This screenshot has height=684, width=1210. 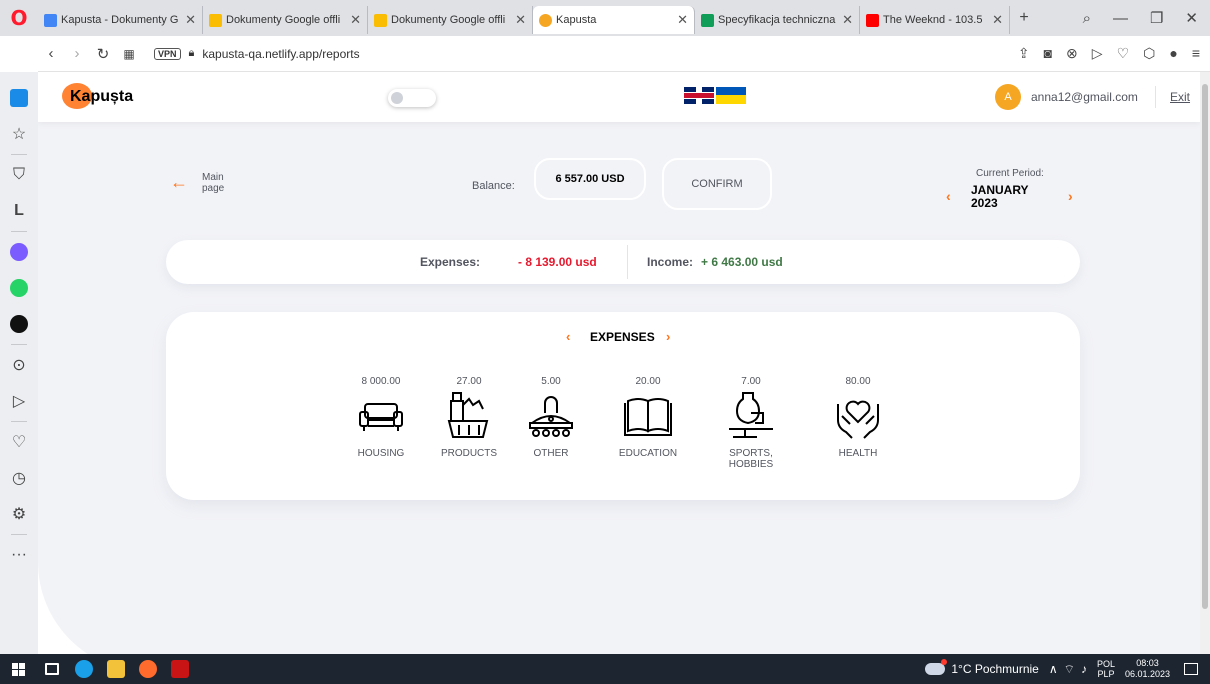 I want to click on minimize-icon: —, so click(x=1120, y=18).